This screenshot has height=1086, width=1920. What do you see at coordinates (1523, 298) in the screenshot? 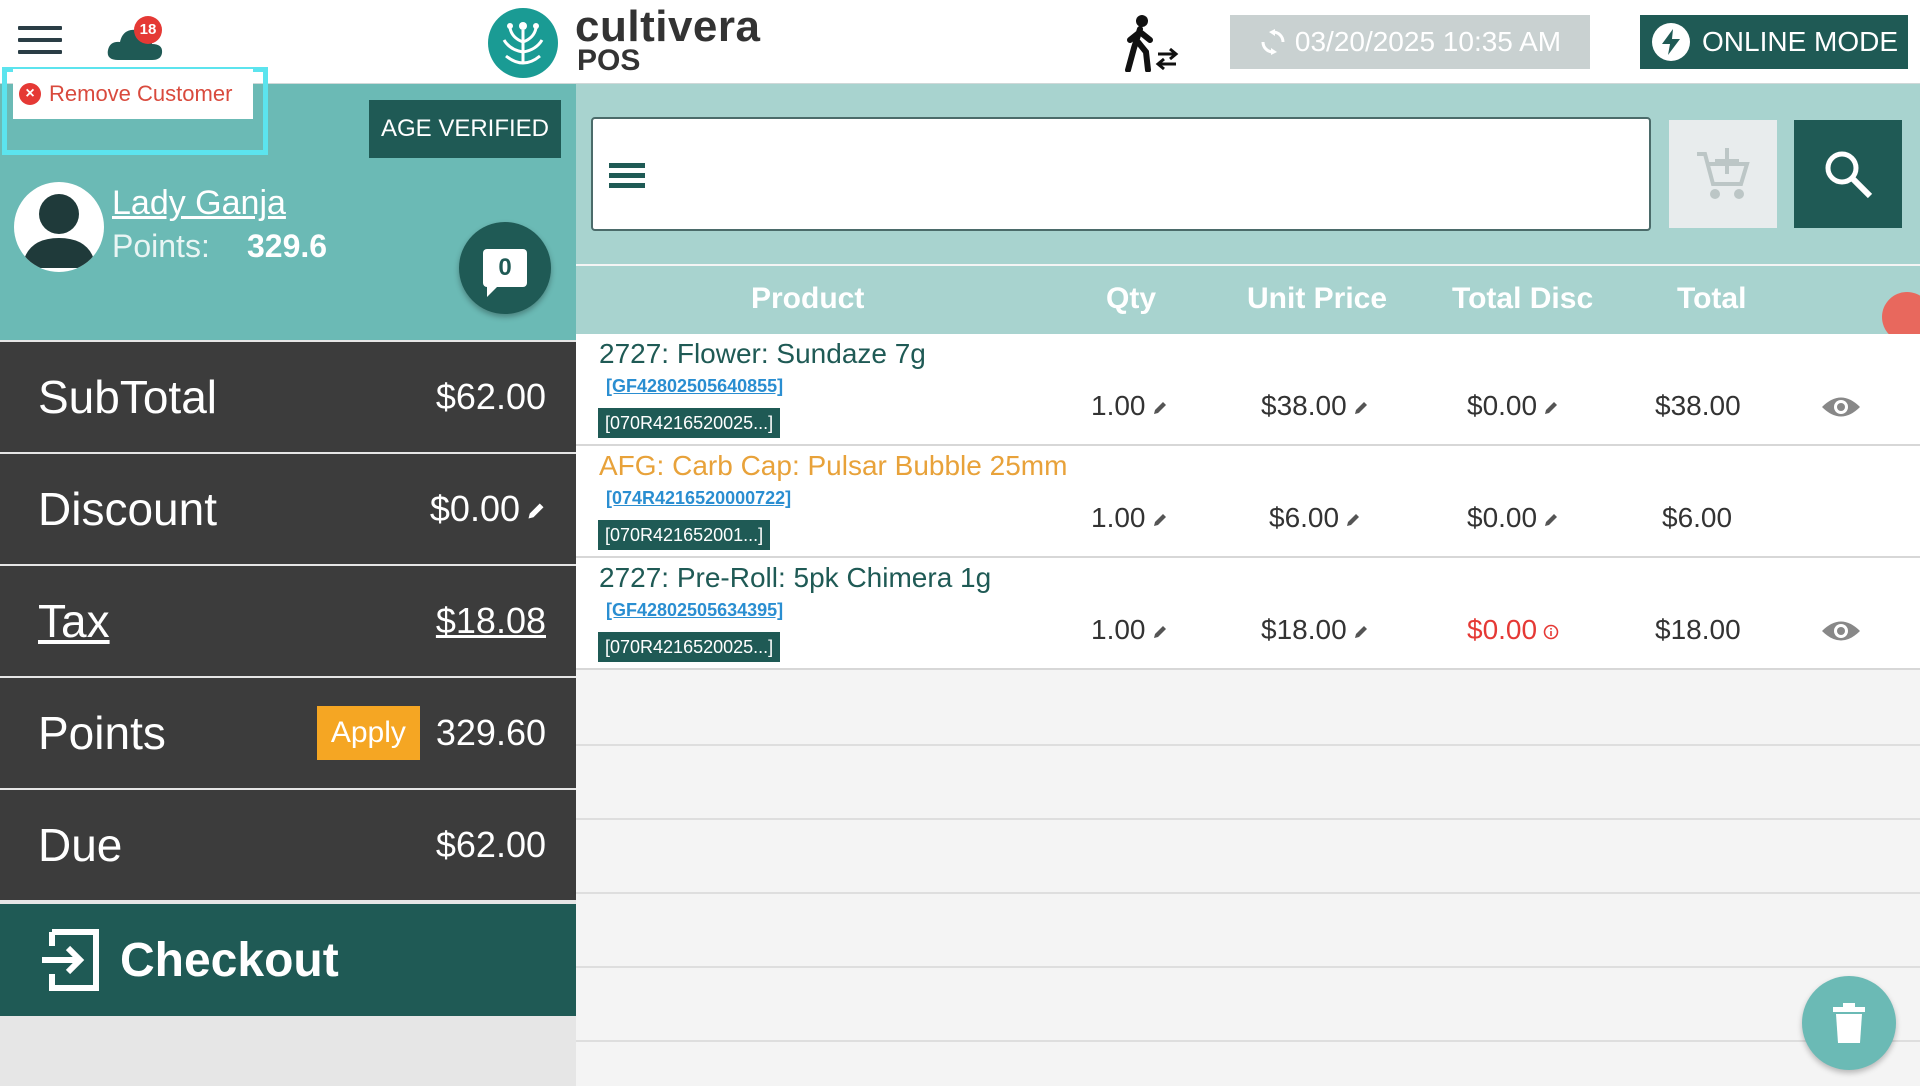
I see `header-total-disc: Total Disc` at bounding box center [1523, 298].